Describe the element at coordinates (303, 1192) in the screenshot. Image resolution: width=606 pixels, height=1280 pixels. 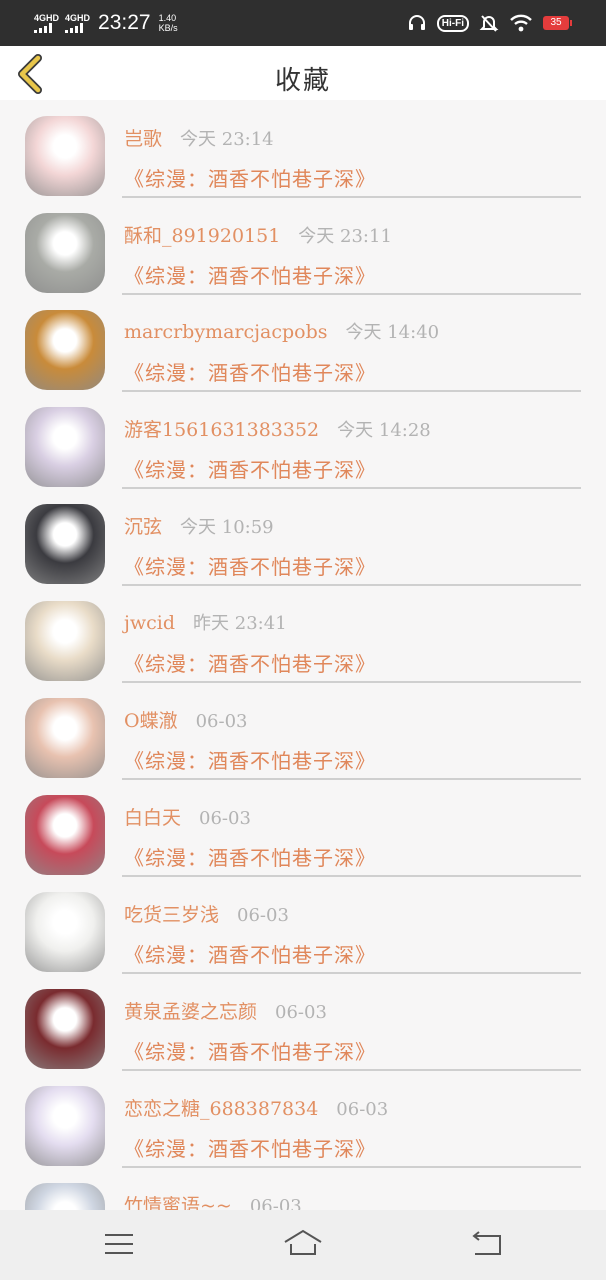
I see `list-item: 竹情蜜语~~06-03《综漫：酒香不怕巷子深》` at that location.